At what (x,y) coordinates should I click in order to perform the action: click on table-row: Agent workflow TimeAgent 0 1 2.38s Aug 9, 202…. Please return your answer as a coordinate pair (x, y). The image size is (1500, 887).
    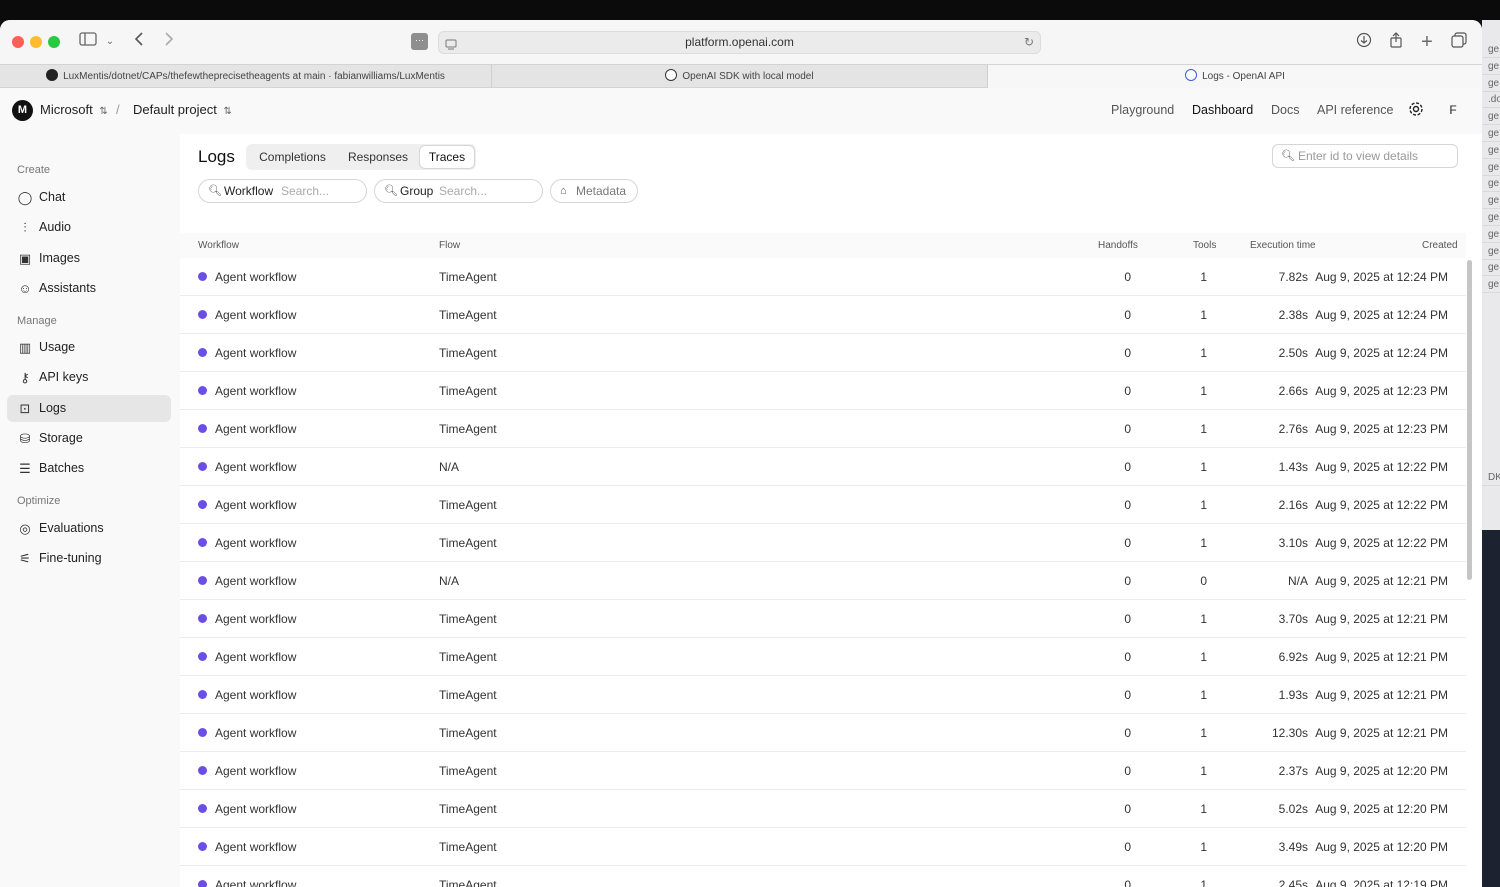
    Looking at the image, I should click on (823, 315).